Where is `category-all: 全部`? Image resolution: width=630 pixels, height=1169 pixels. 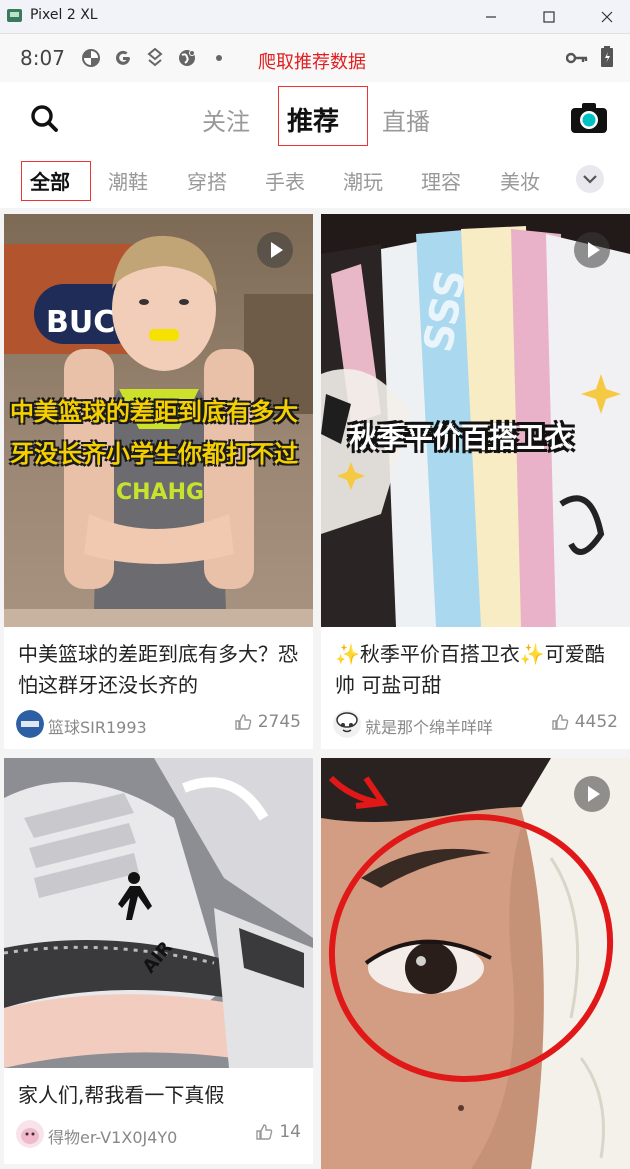
category-all: 全部 is located at coordinates (50, 180).